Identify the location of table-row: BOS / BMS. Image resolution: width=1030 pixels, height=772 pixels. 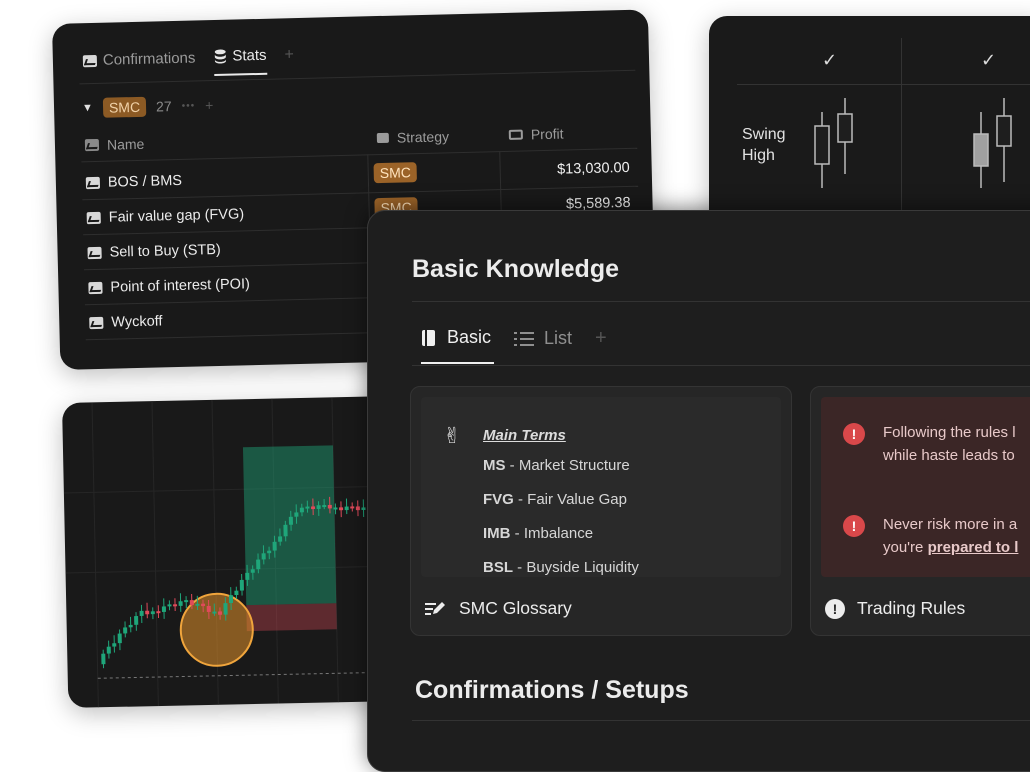
(134, 182).